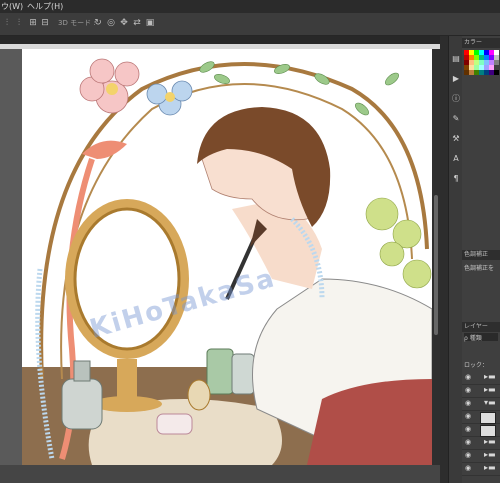 The image size is (500, 483). Describe the element at coordinates (456, 79) in the screenshot. I see `play-icon: ▶` at that location.